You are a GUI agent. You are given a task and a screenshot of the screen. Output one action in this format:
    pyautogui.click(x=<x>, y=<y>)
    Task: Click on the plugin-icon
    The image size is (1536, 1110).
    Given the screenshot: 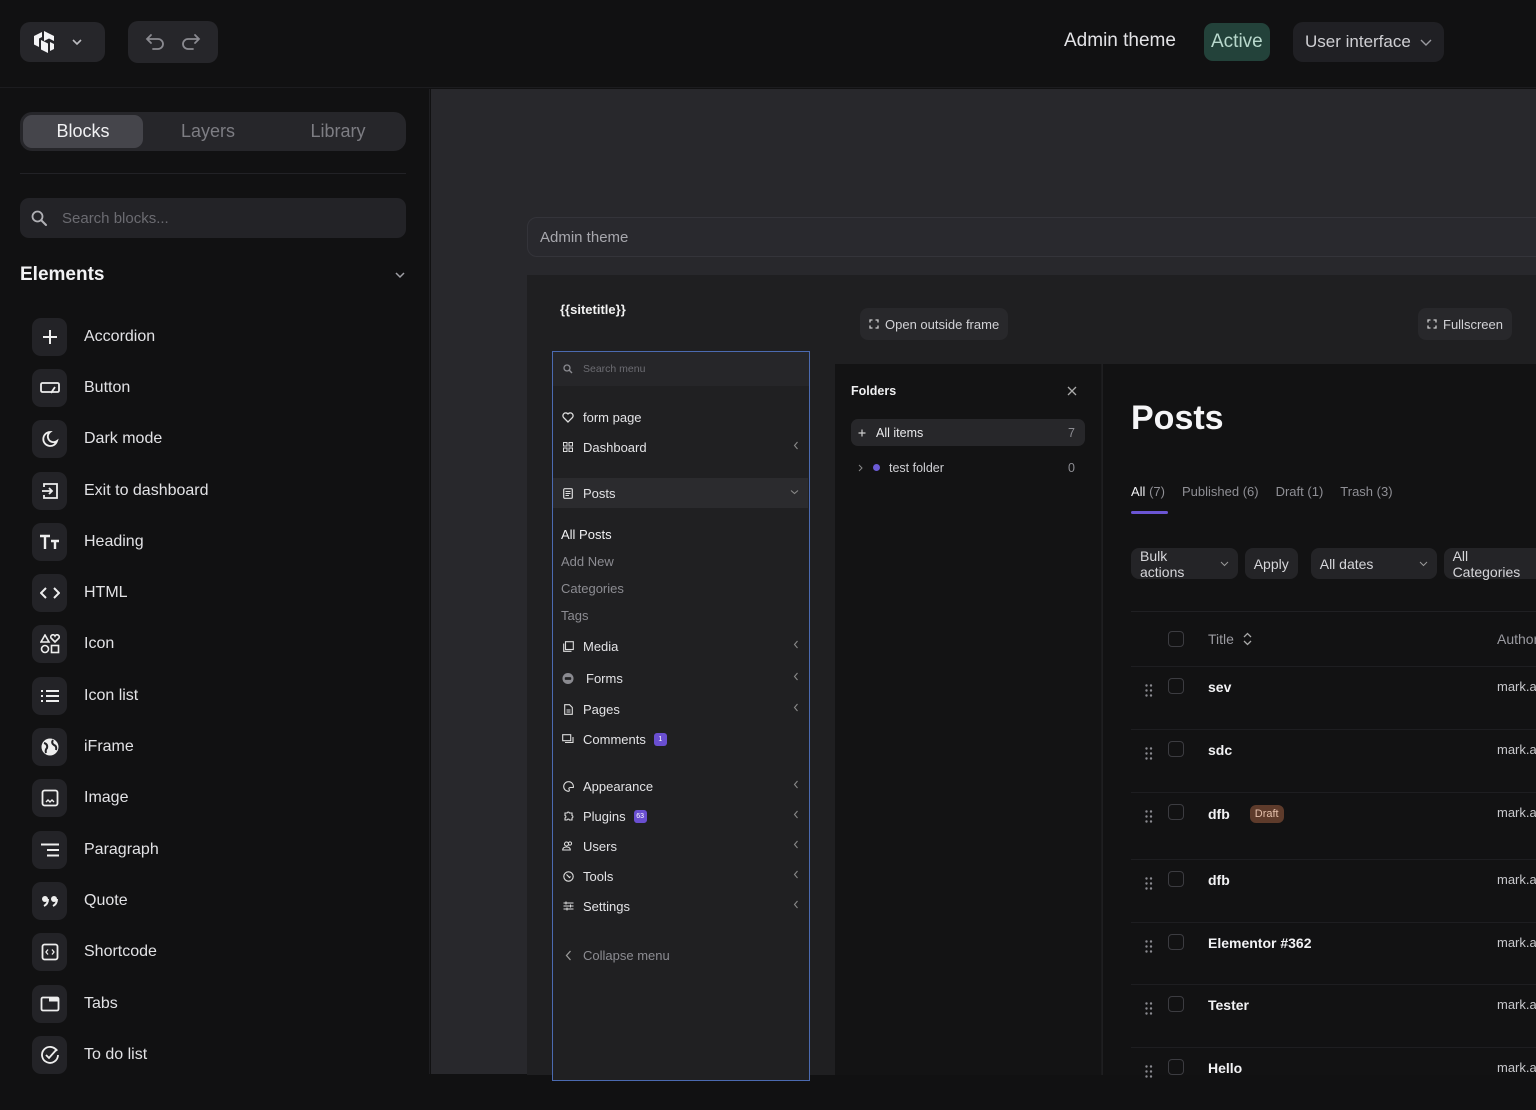 What is the action you would take?
    pyautogui.click(x=568, y=816)
    